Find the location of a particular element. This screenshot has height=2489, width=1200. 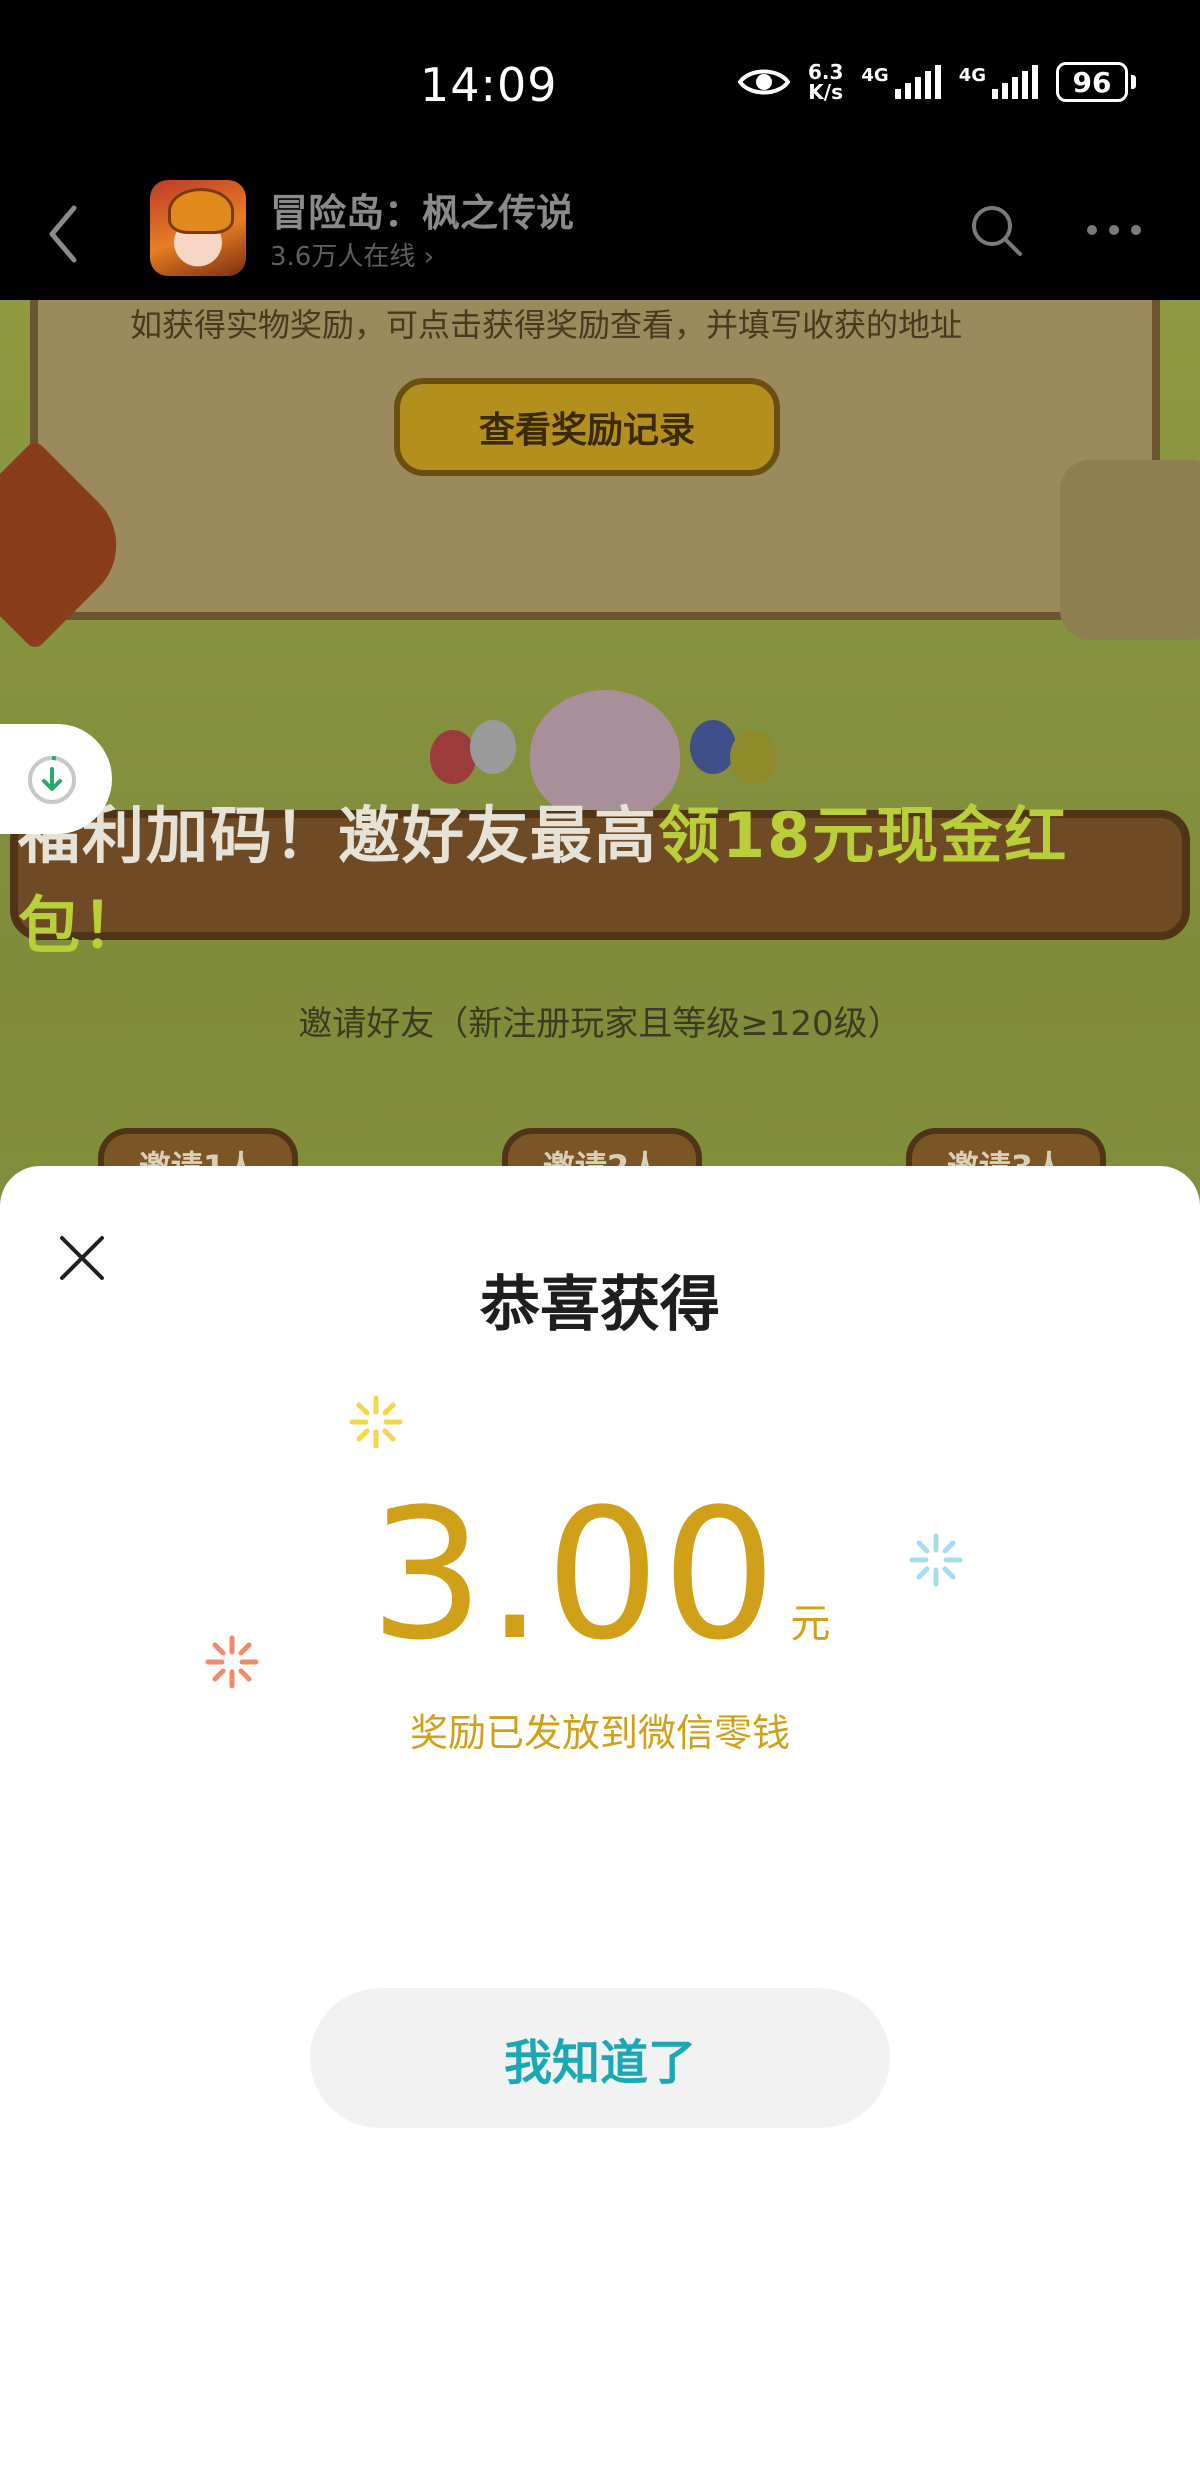

battery-icon: 96 is located at coordinates (1096, 82).